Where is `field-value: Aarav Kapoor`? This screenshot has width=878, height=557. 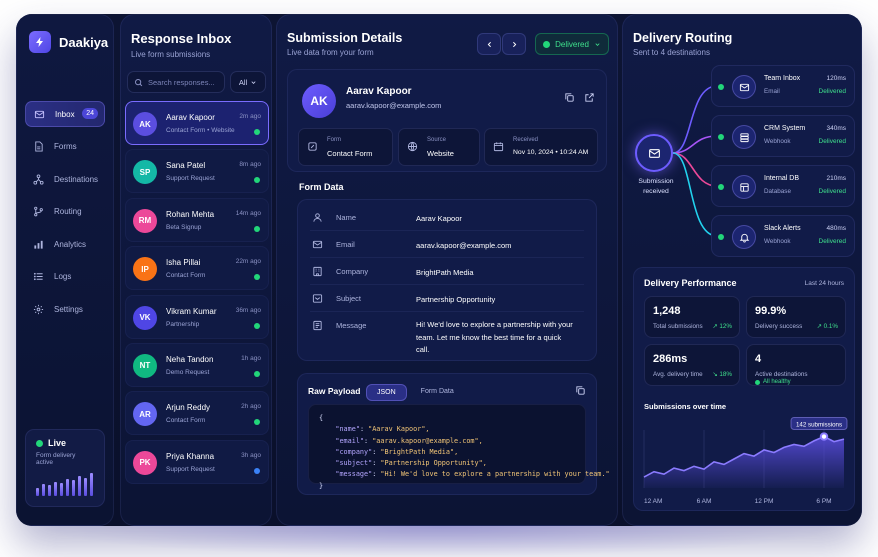
field-value: Aarav Kapoor is located at coordinates (439, 218).